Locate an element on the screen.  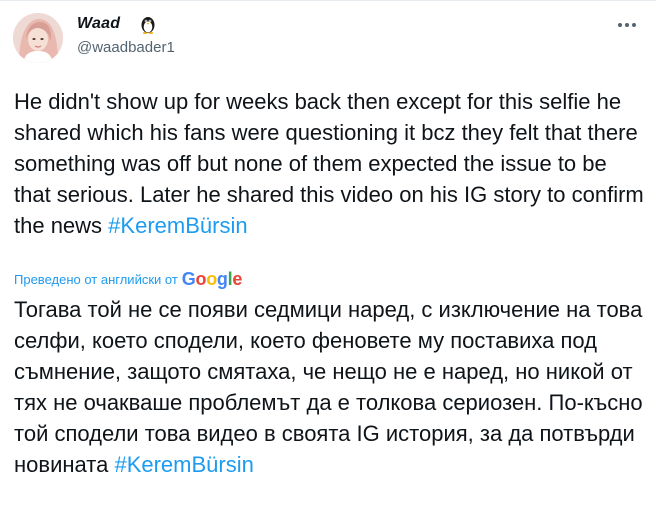
penguin-icon is located at coordinates (148, 25).